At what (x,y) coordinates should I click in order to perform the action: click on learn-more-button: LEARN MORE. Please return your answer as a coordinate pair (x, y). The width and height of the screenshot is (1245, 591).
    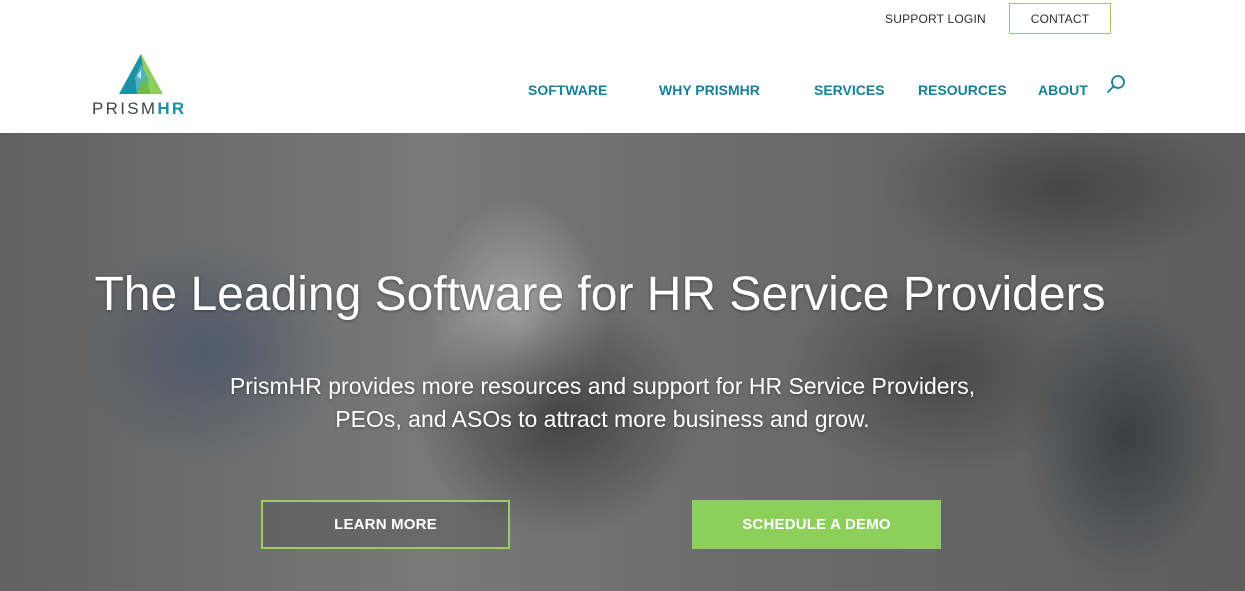
    Looking at the image, I should click on (385, 524).